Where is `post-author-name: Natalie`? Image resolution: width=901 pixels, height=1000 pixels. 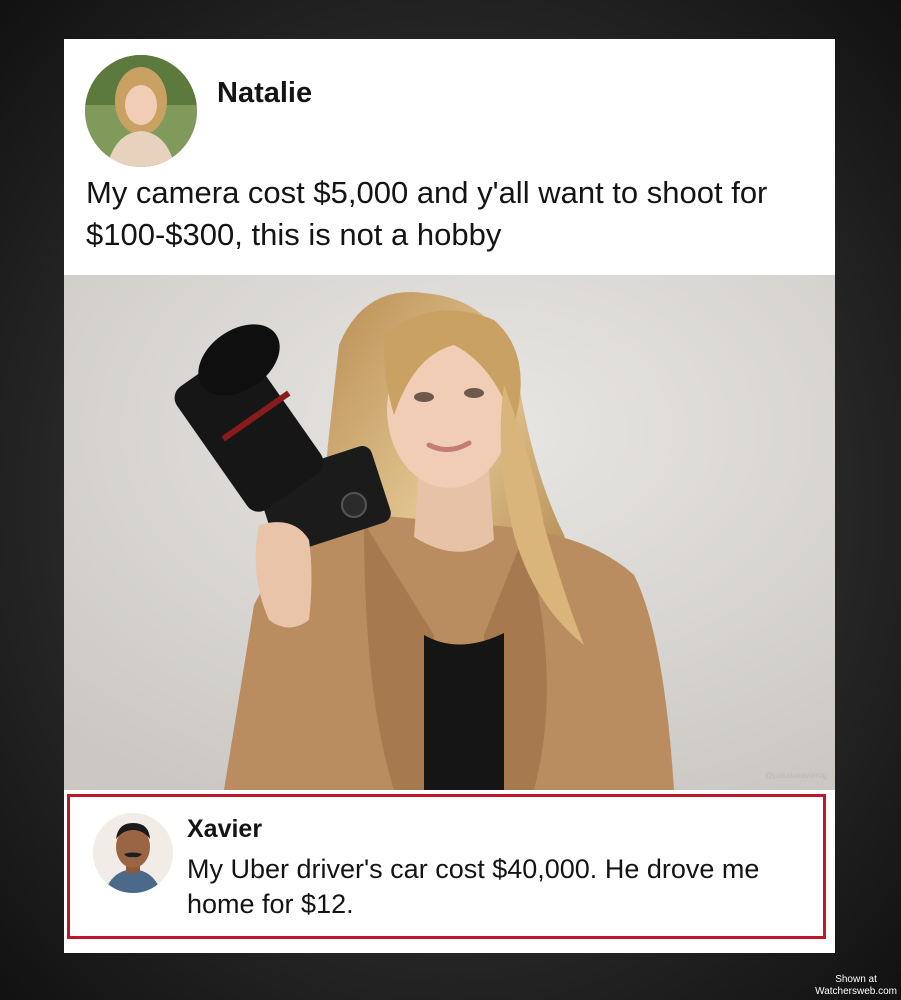
post-author-name: Natalie is located at coordinates (264, 93).